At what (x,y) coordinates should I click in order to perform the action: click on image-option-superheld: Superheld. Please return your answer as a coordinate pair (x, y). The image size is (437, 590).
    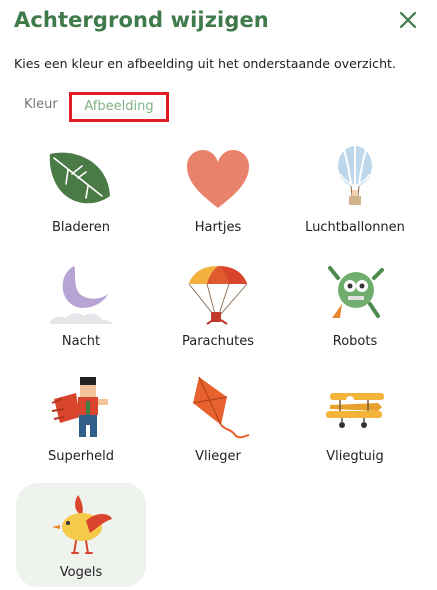
    Looking at the image, I should click on (81, 420).